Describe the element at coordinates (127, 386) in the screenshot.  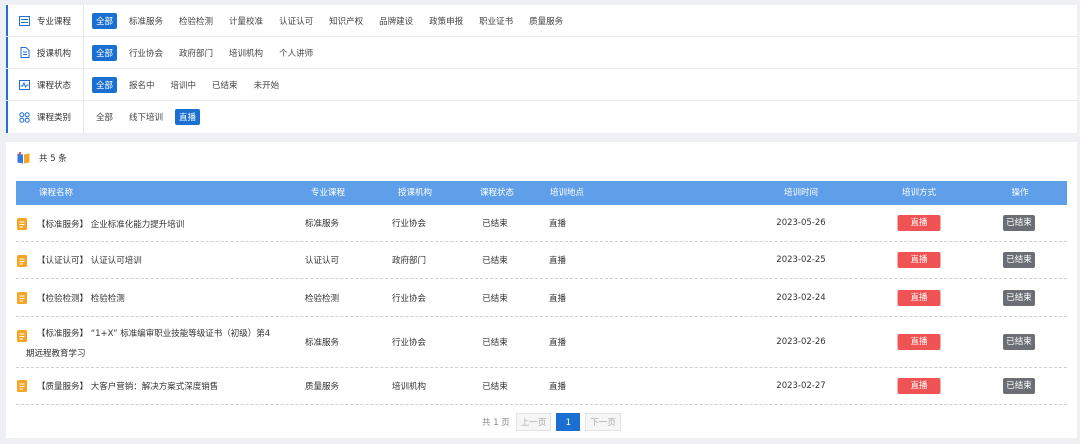
I see `course-title-link: 【质量服务】 大客户营销：解决方案式深度销售` at that location.